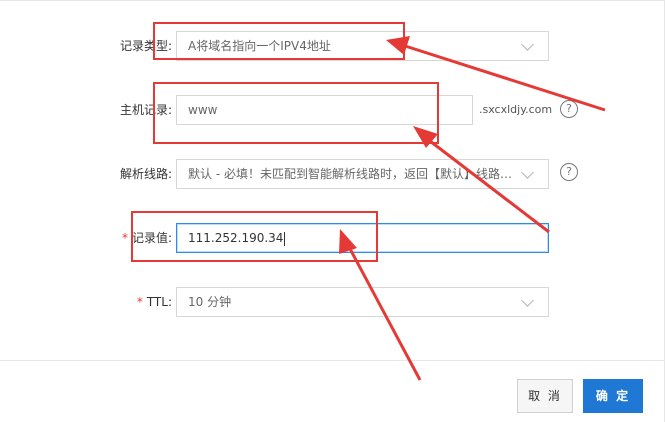 Image resolution: width=665 pixels, height=422 pixels. Describe the element at coordinates (210, 302) in the screenshot. I see `ttl-value: 10 分钟` at that location.